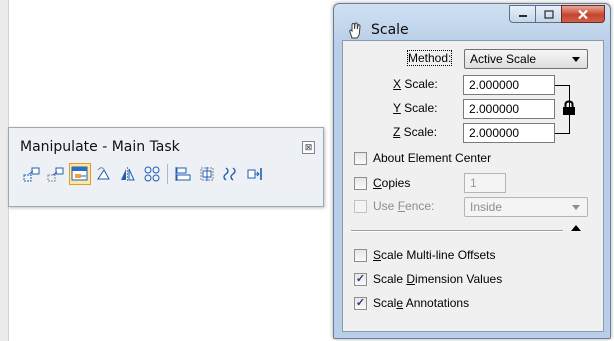 Image resolution: width=614 pixels, height=341 pixels. I want to click on caption-buttons, so click(557, 14).